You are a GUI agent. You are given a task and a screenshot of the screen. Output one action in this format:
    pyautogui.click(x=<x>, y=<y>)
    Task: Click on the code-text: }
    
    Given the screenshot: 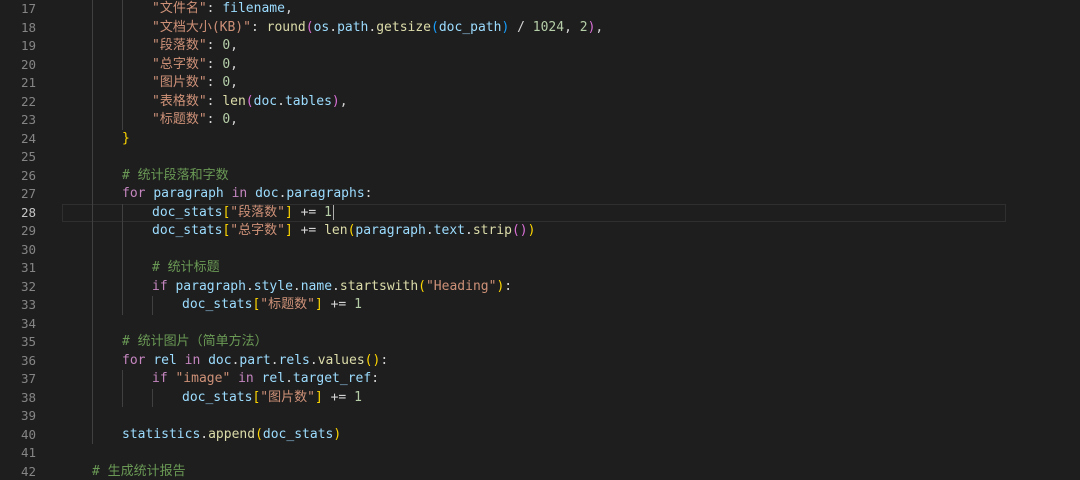 What is the action you would take?
    pyautogui.click(x=126, y=139)
    